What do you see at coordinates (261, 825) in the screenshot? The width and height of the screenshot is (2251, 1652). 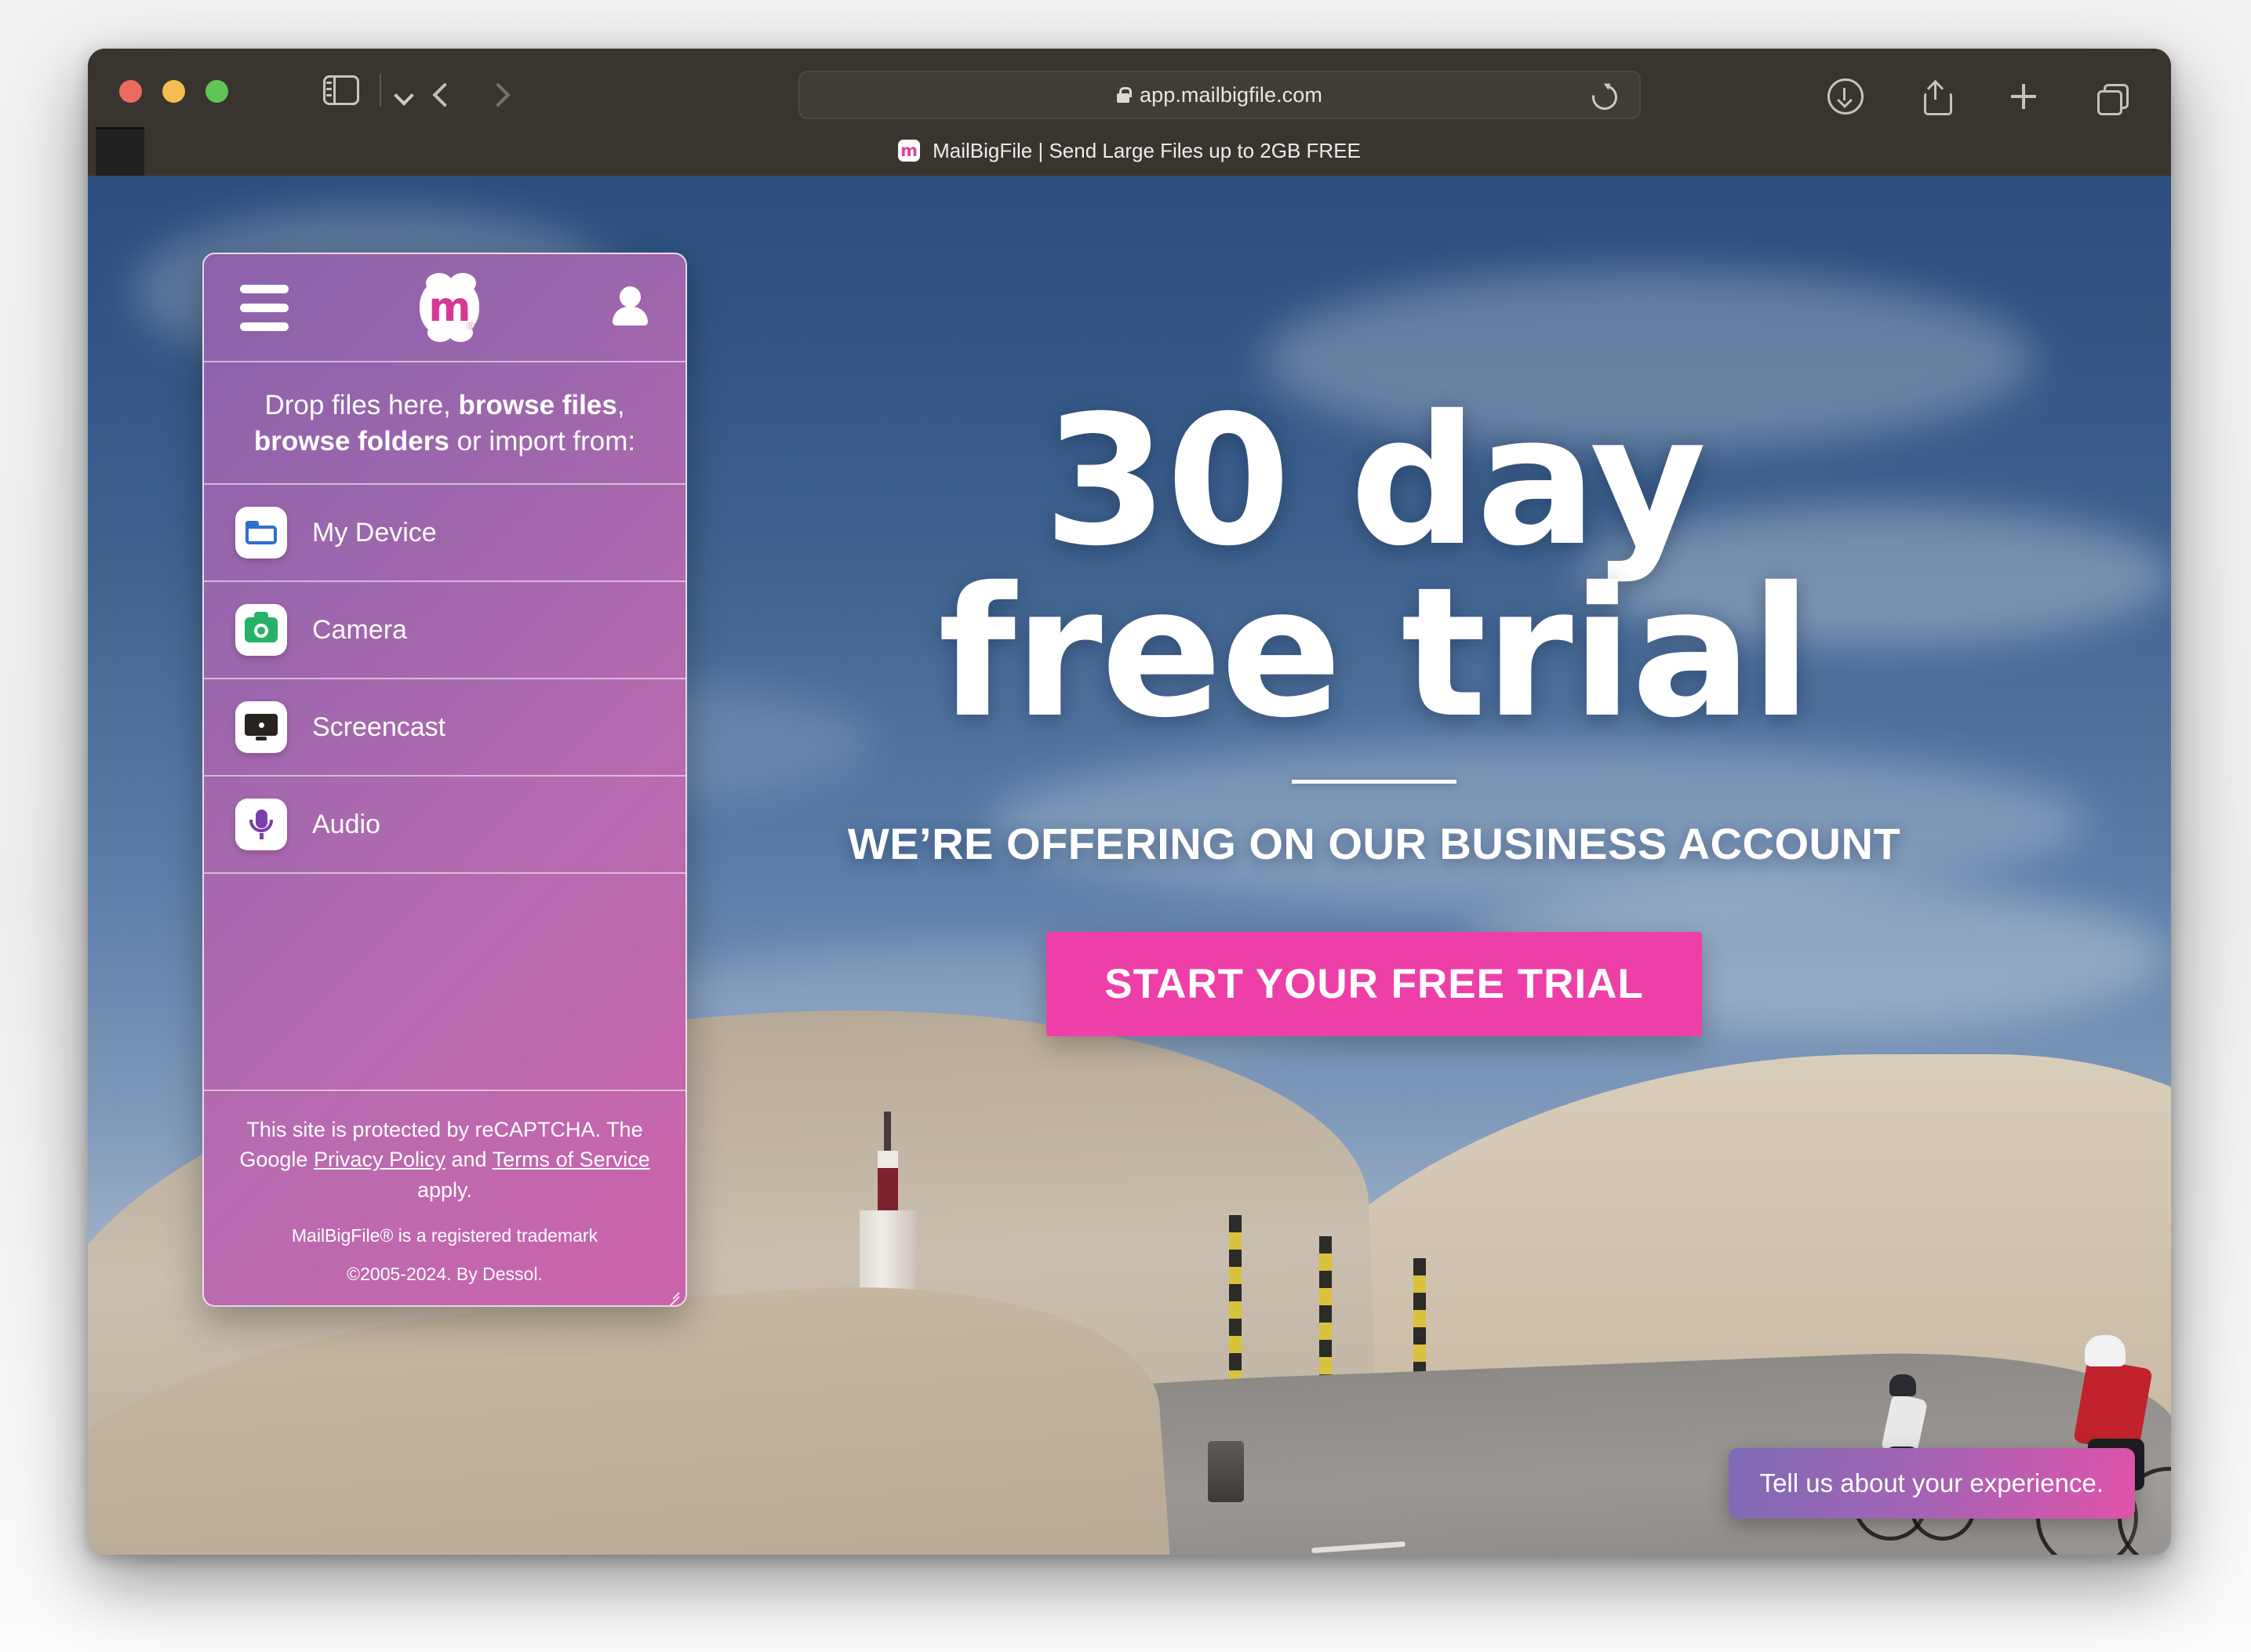 I see `microphone-icon` at bounding box center [261, 825].